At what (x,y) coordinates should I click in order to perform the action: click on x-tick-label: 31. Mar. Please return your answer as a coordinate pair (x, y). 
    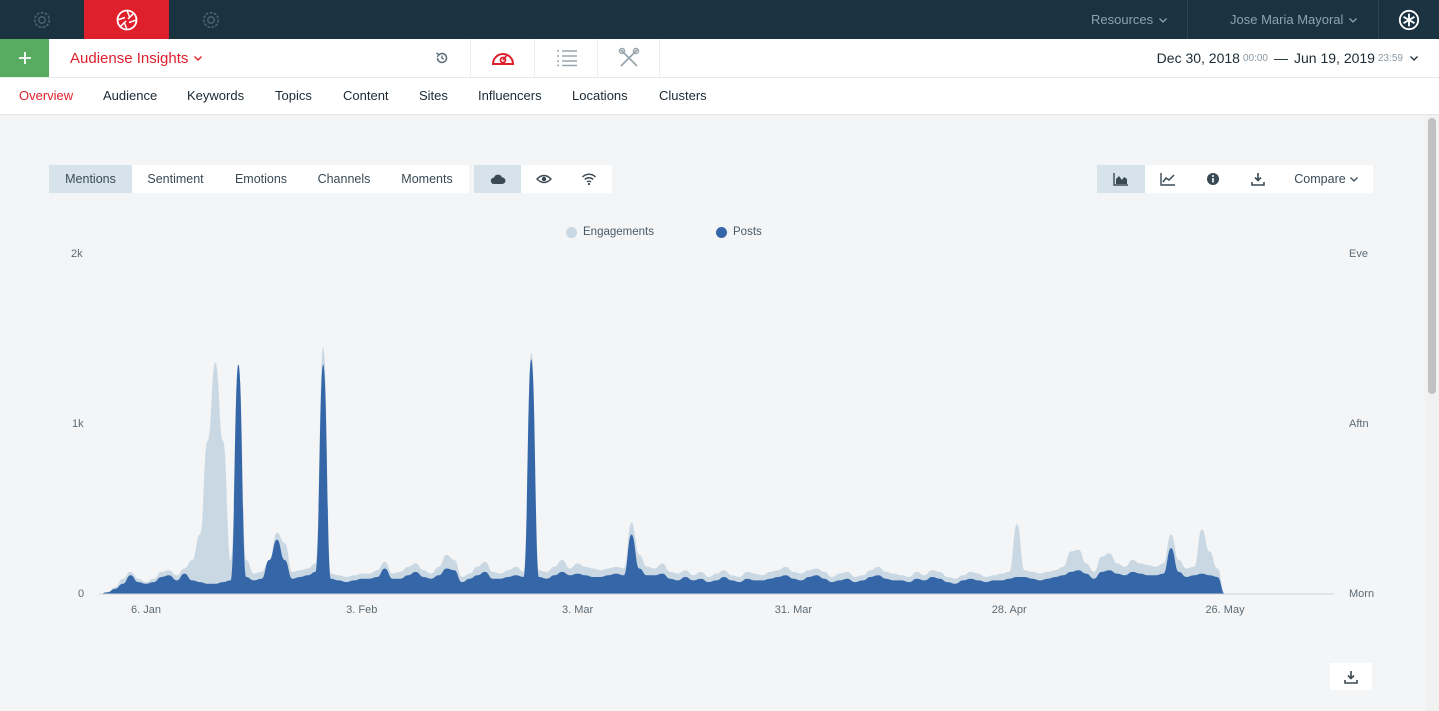
    Looking at the image, I should click on (794, 610).